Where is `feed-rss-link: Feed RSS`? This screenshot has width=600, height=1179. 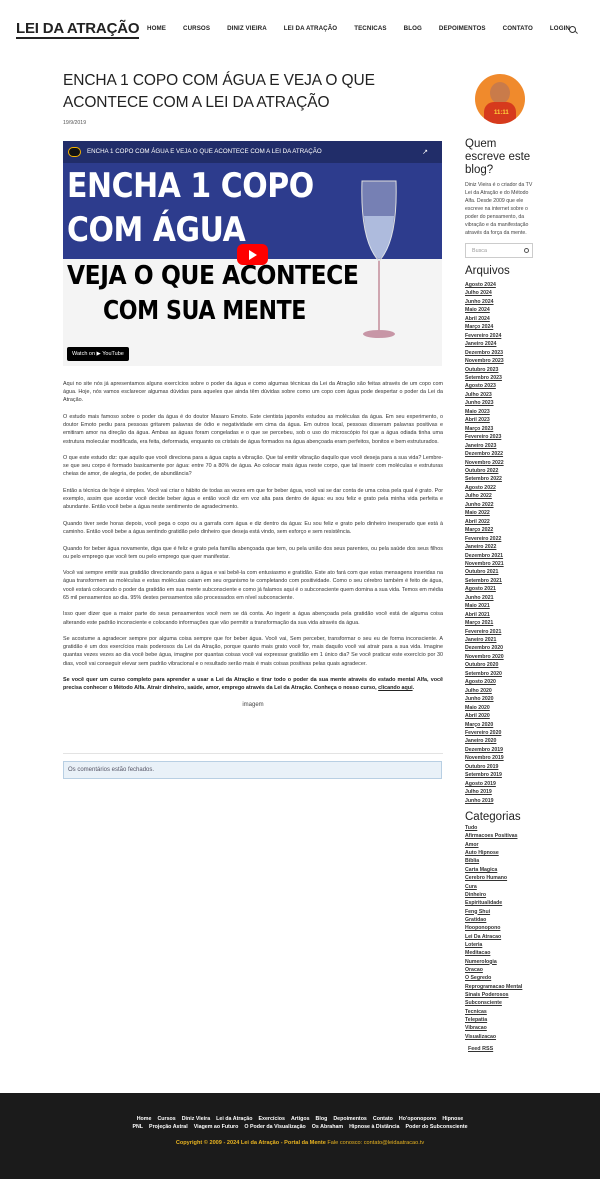 feed-rss-link: Feed RSS is located at coordinates (501, 1049).